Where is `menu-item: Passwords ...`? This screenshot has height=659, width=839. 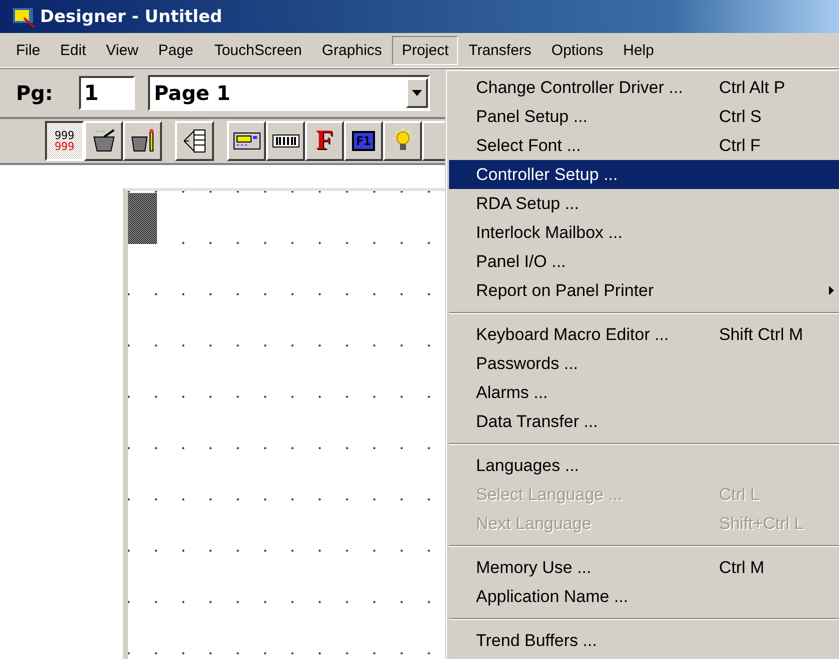
menu-item: Passwords ... is located at coordinates (643, 363).